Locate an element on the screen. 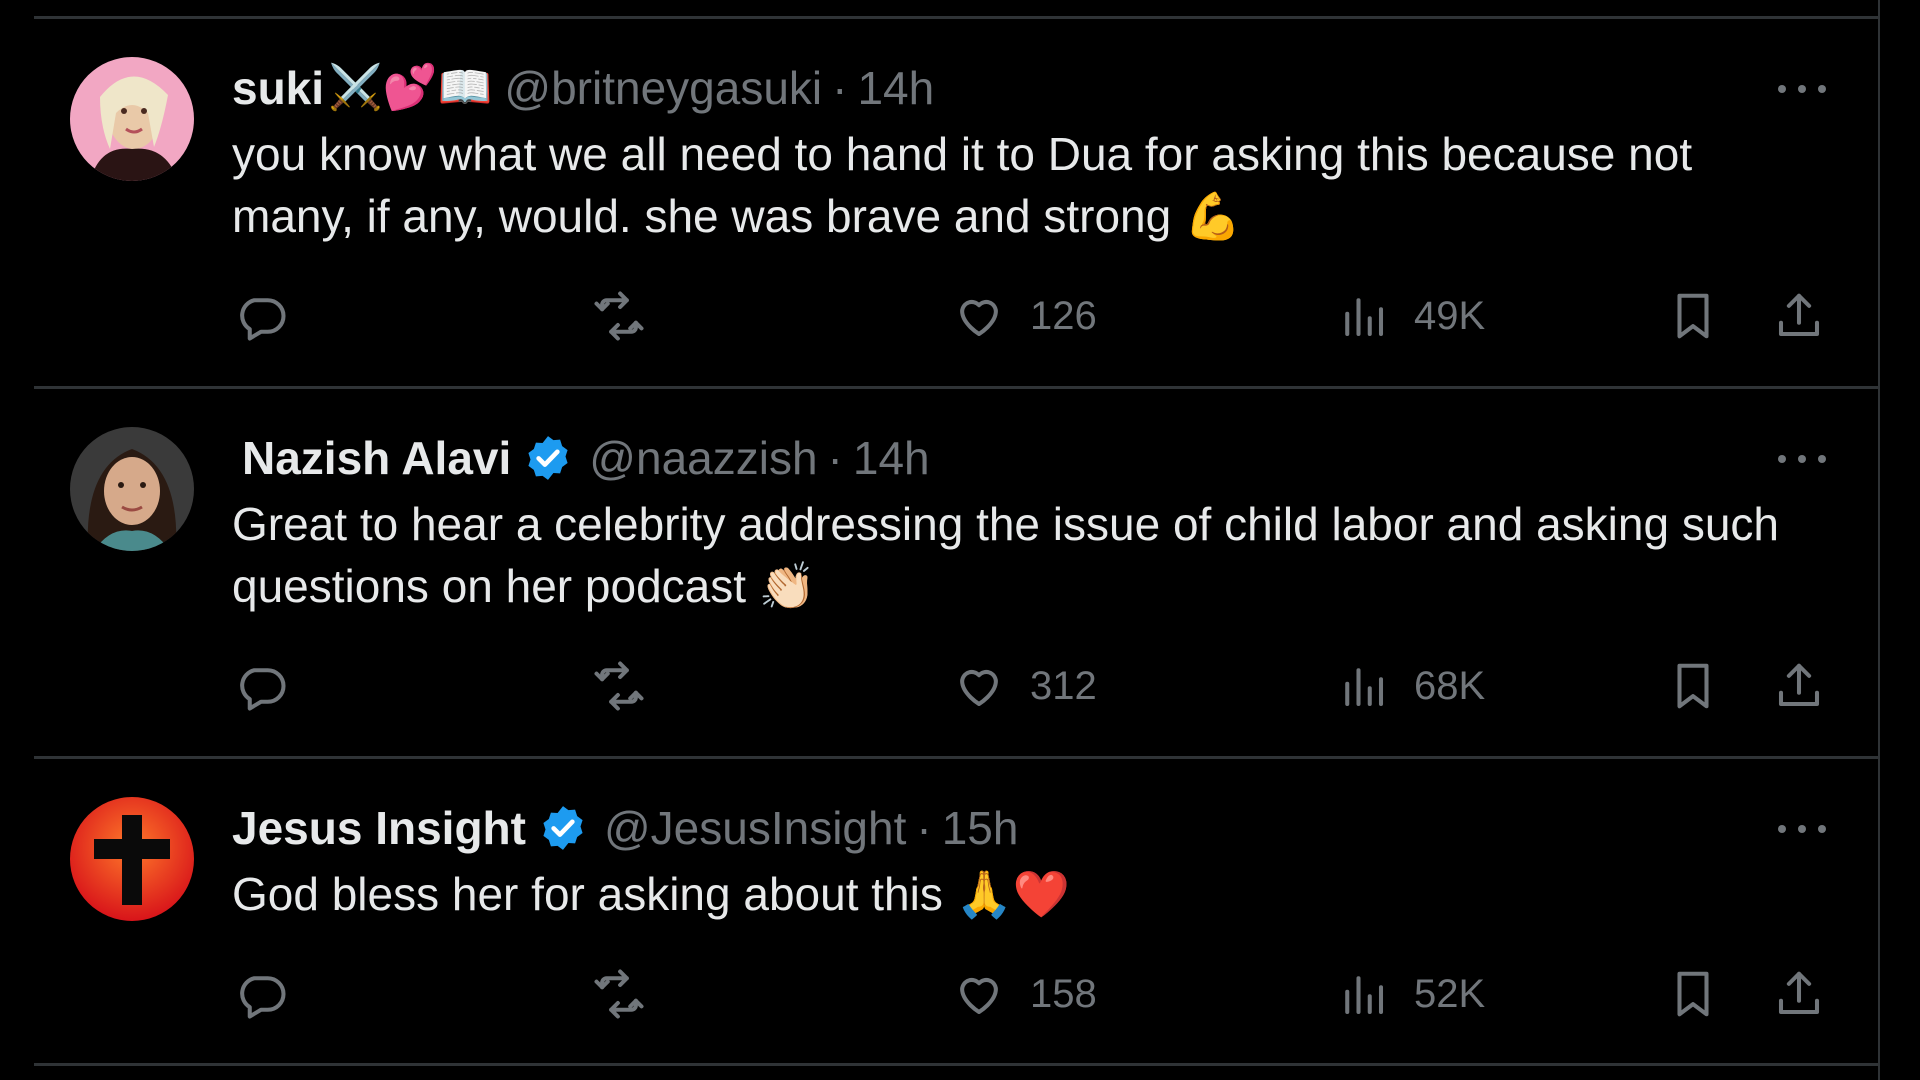 Image resolution: width=1920 pixels, height=1080 pixels. display-name: Jesus Insight is located at coordinates (379, 828).